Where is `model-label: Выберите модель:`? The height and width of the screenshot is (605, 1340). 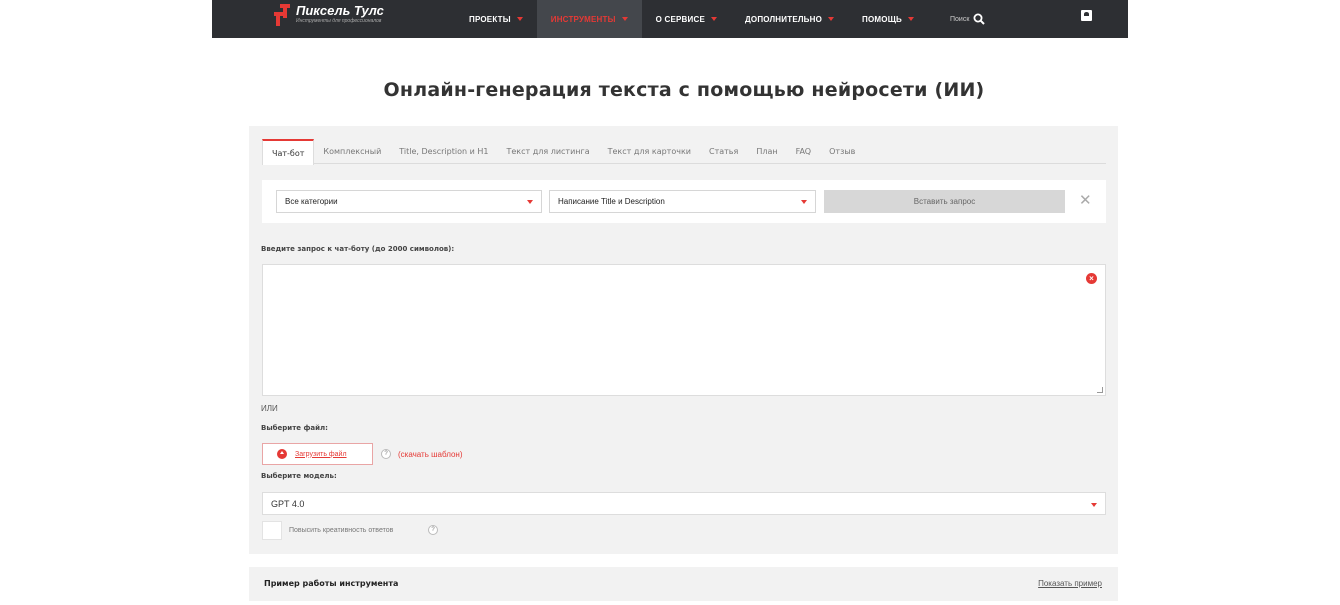
model-label: Выберите модель: is located at coordinates (299, 476).